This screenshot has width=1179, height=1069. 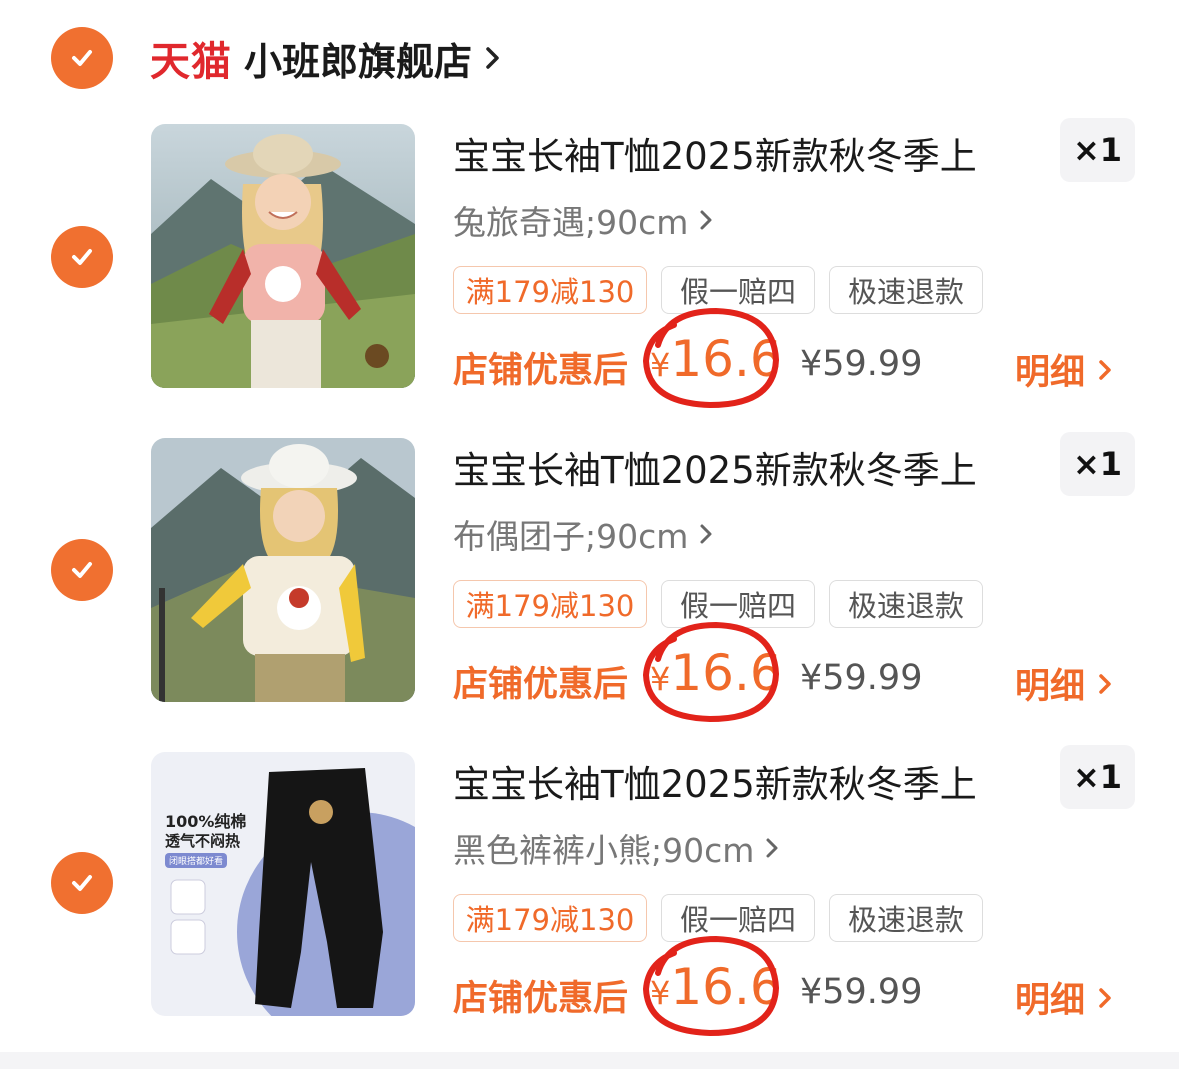 I want to click on sku-selector: 黑色裤裤小熊;90cm, so click(x=616, y=848).